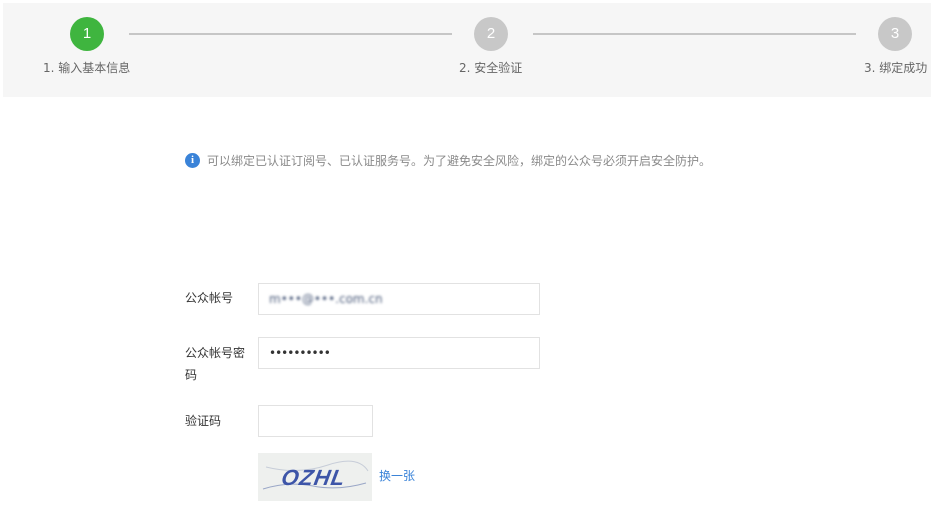  What do you see at coordinates (491, 34) in the screenshot?
I see `step-2-circle: 2` at bounding box center [491, 34].